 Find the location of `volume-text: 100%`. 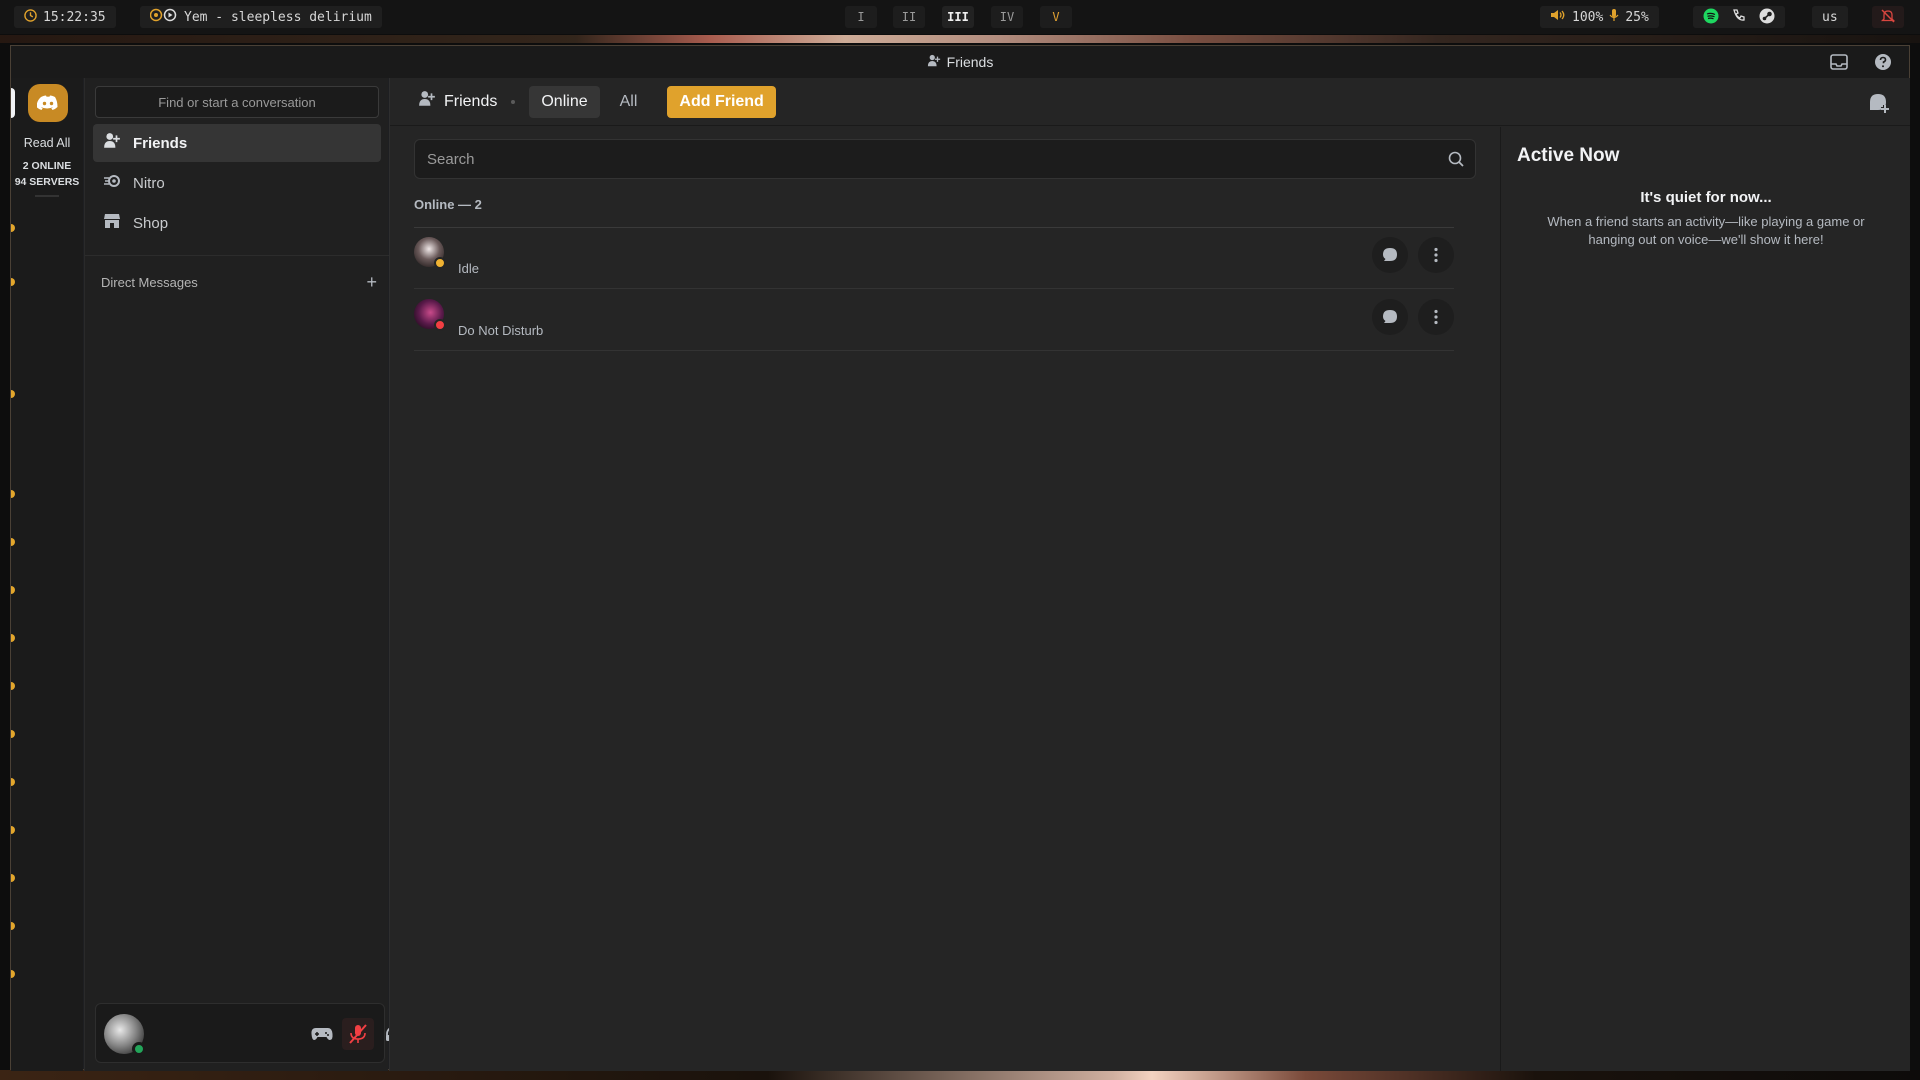

volume-text: 100% is located at coordinates (1588, 17).